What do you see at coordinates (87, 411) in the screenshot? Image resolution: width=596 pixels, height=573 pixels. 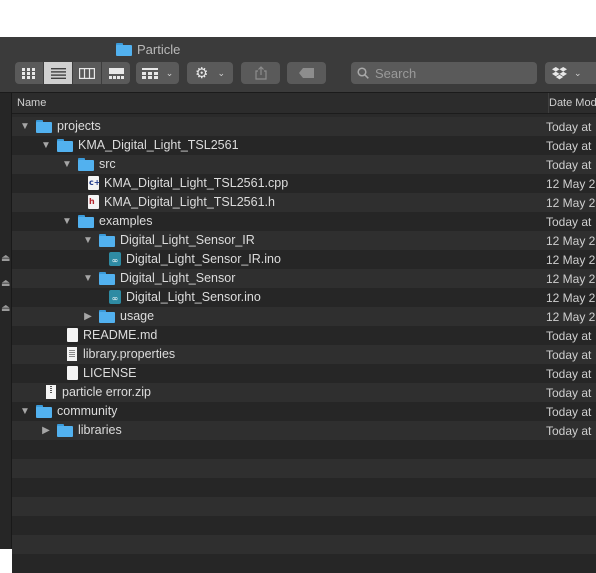 I see `file-name: community` at bounding box center [87, 411].